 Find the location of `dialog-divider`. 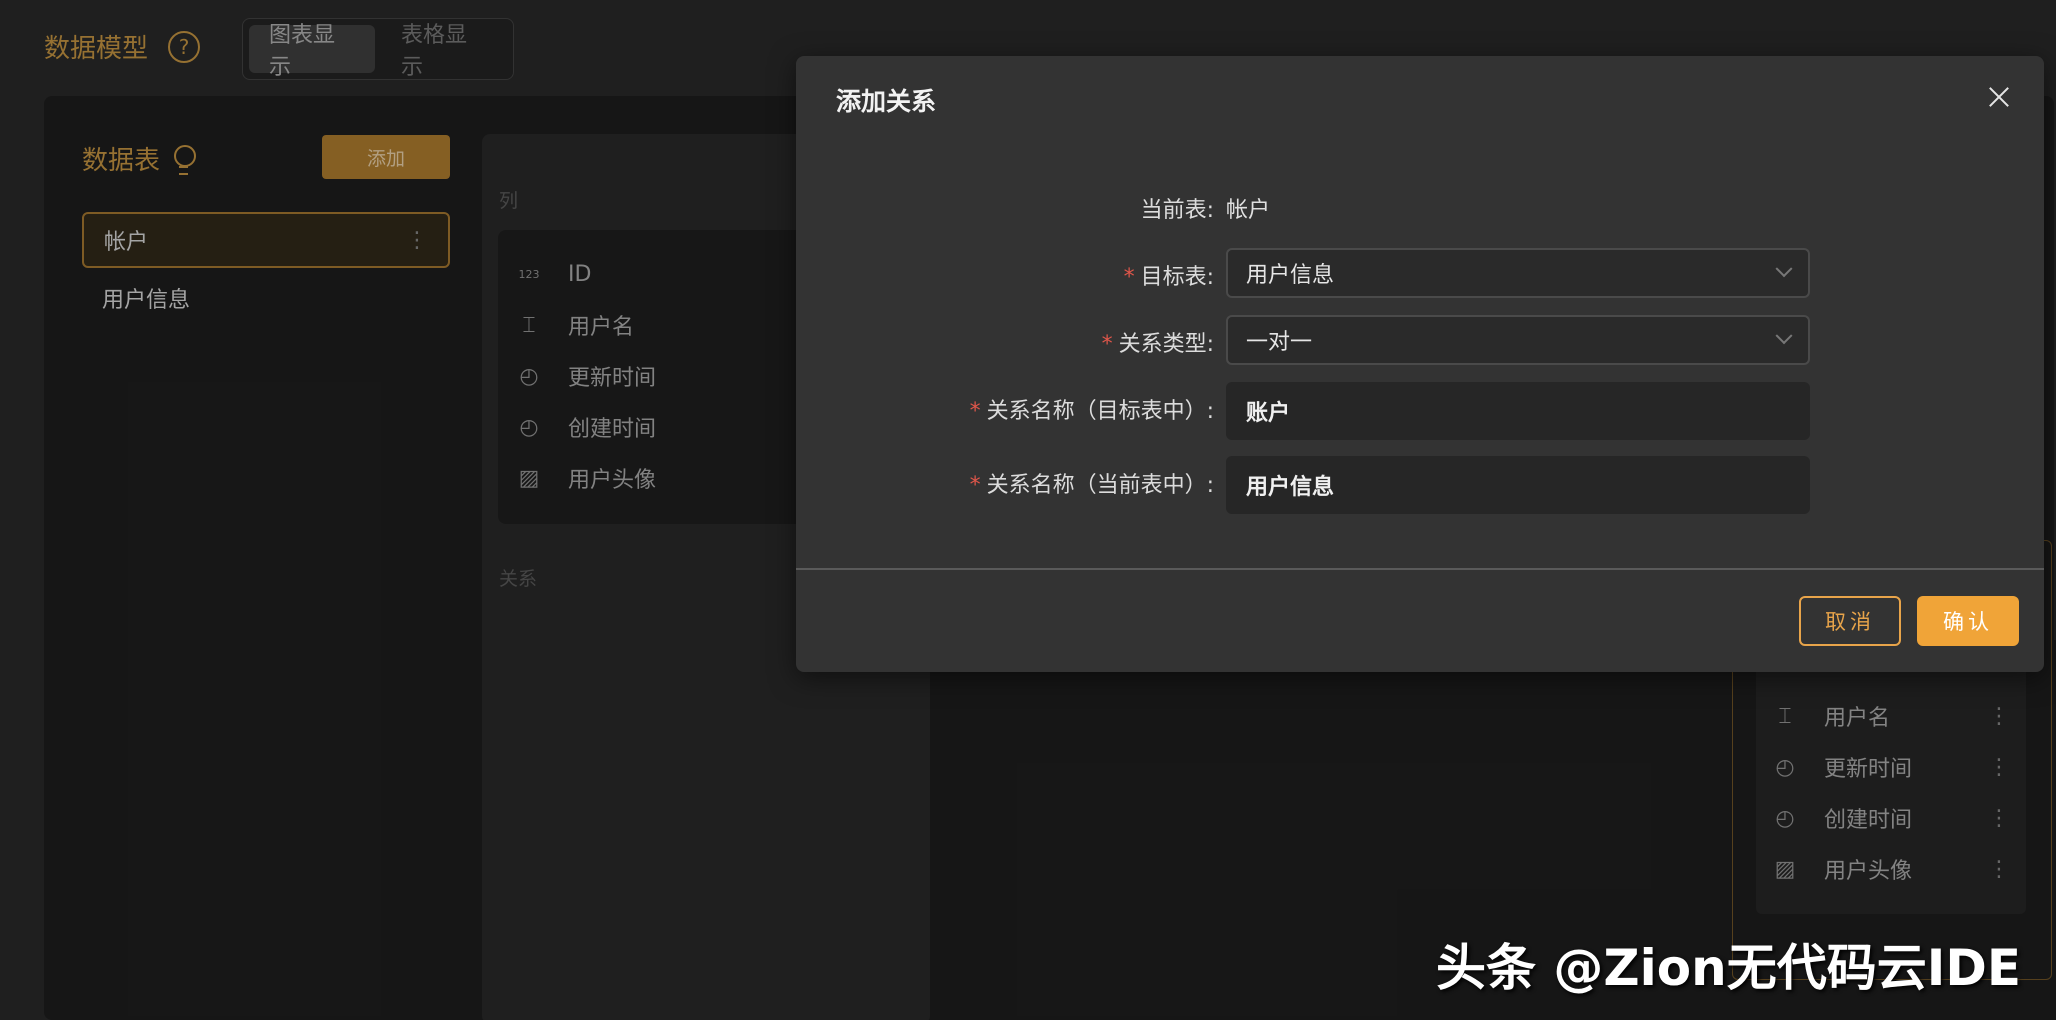

dialog-divider is located at coordinates (1420, 569).